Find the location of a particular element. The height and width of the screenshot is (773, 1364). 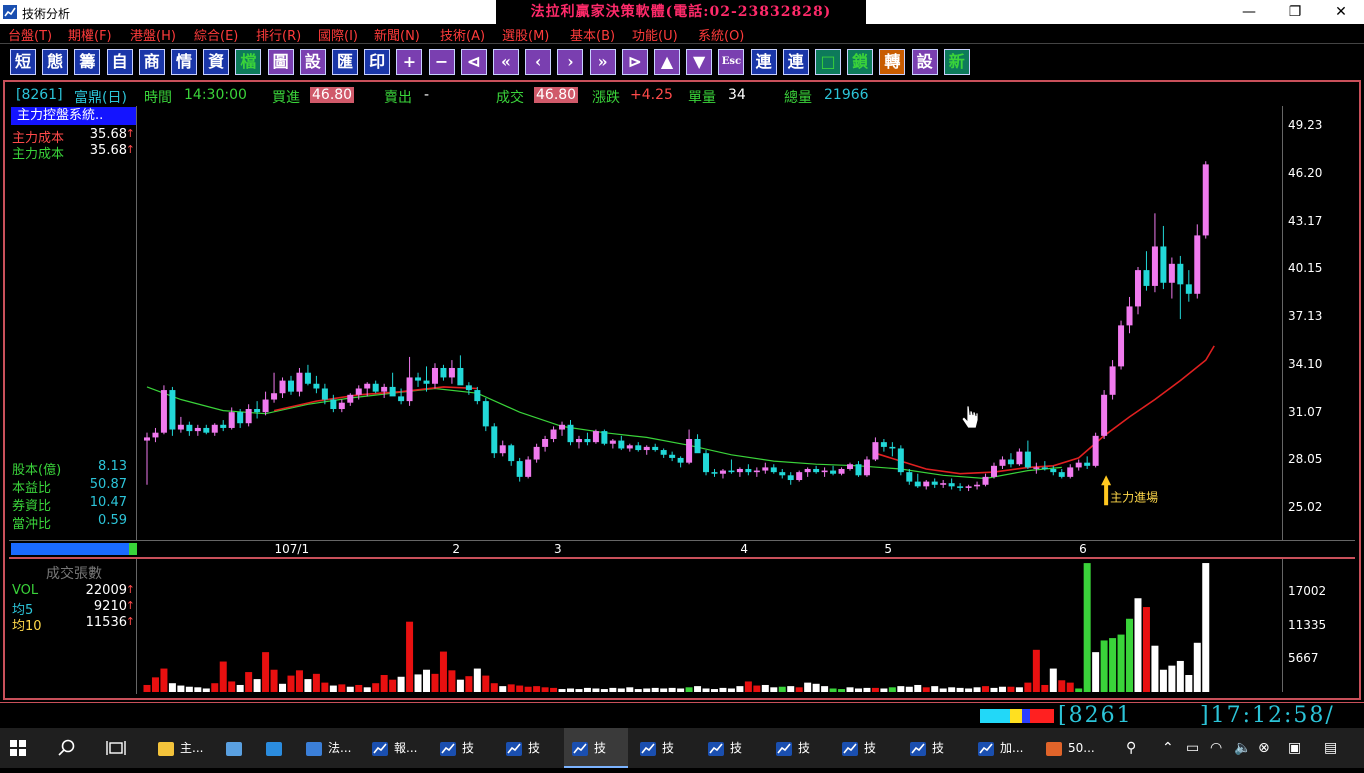

toolbar-button-4: 自 is located at coordinates (119, 62).